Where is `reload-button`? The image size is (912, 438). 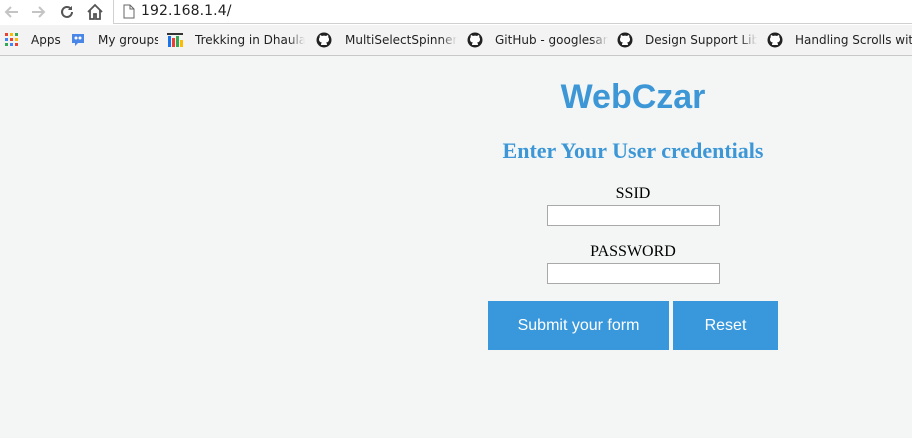
reload-button is located at coordinates (67, 12).